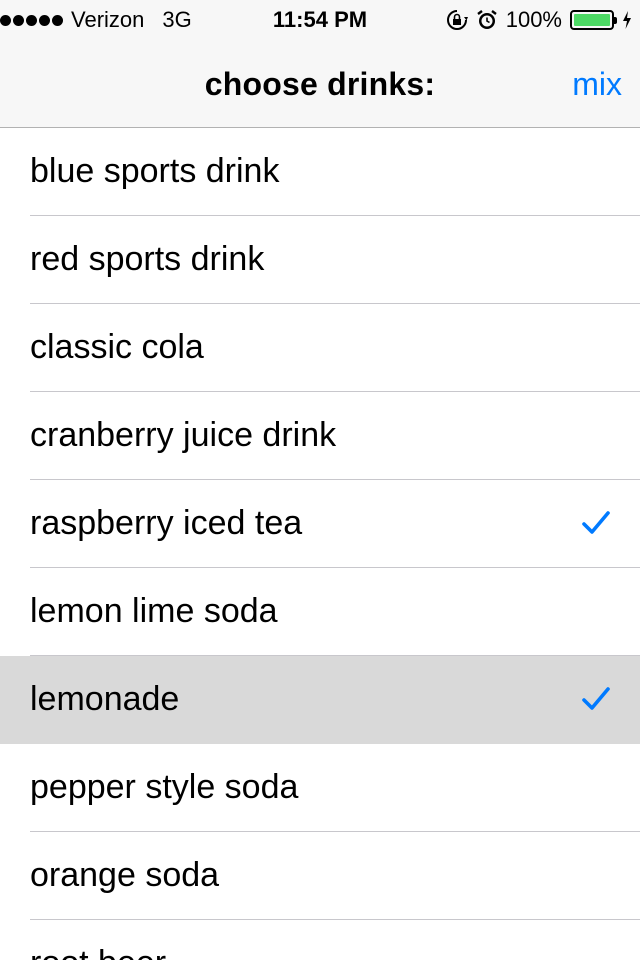 The image size is (640, 960). Describe the element at coordinates (457, 20) in the screenshot. I see `orientation-lock-icon` at that location.